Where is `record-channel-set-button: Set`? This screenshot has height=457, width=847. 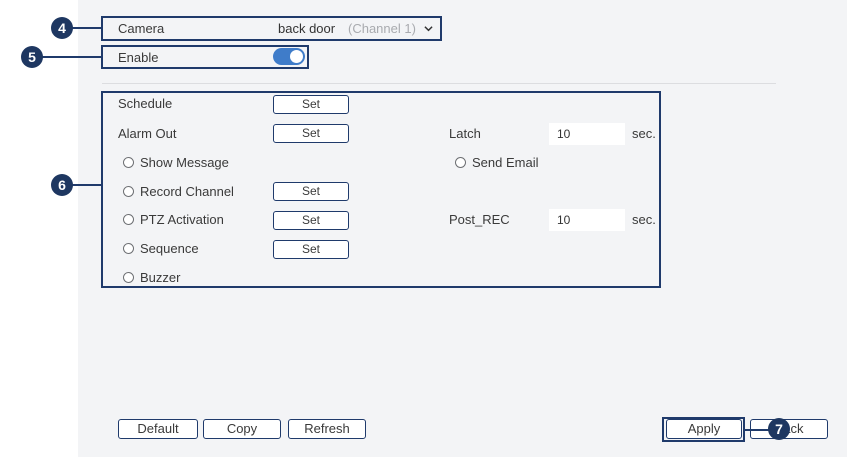
record-channel-set-button: Set is located at coordinates (311, 191).